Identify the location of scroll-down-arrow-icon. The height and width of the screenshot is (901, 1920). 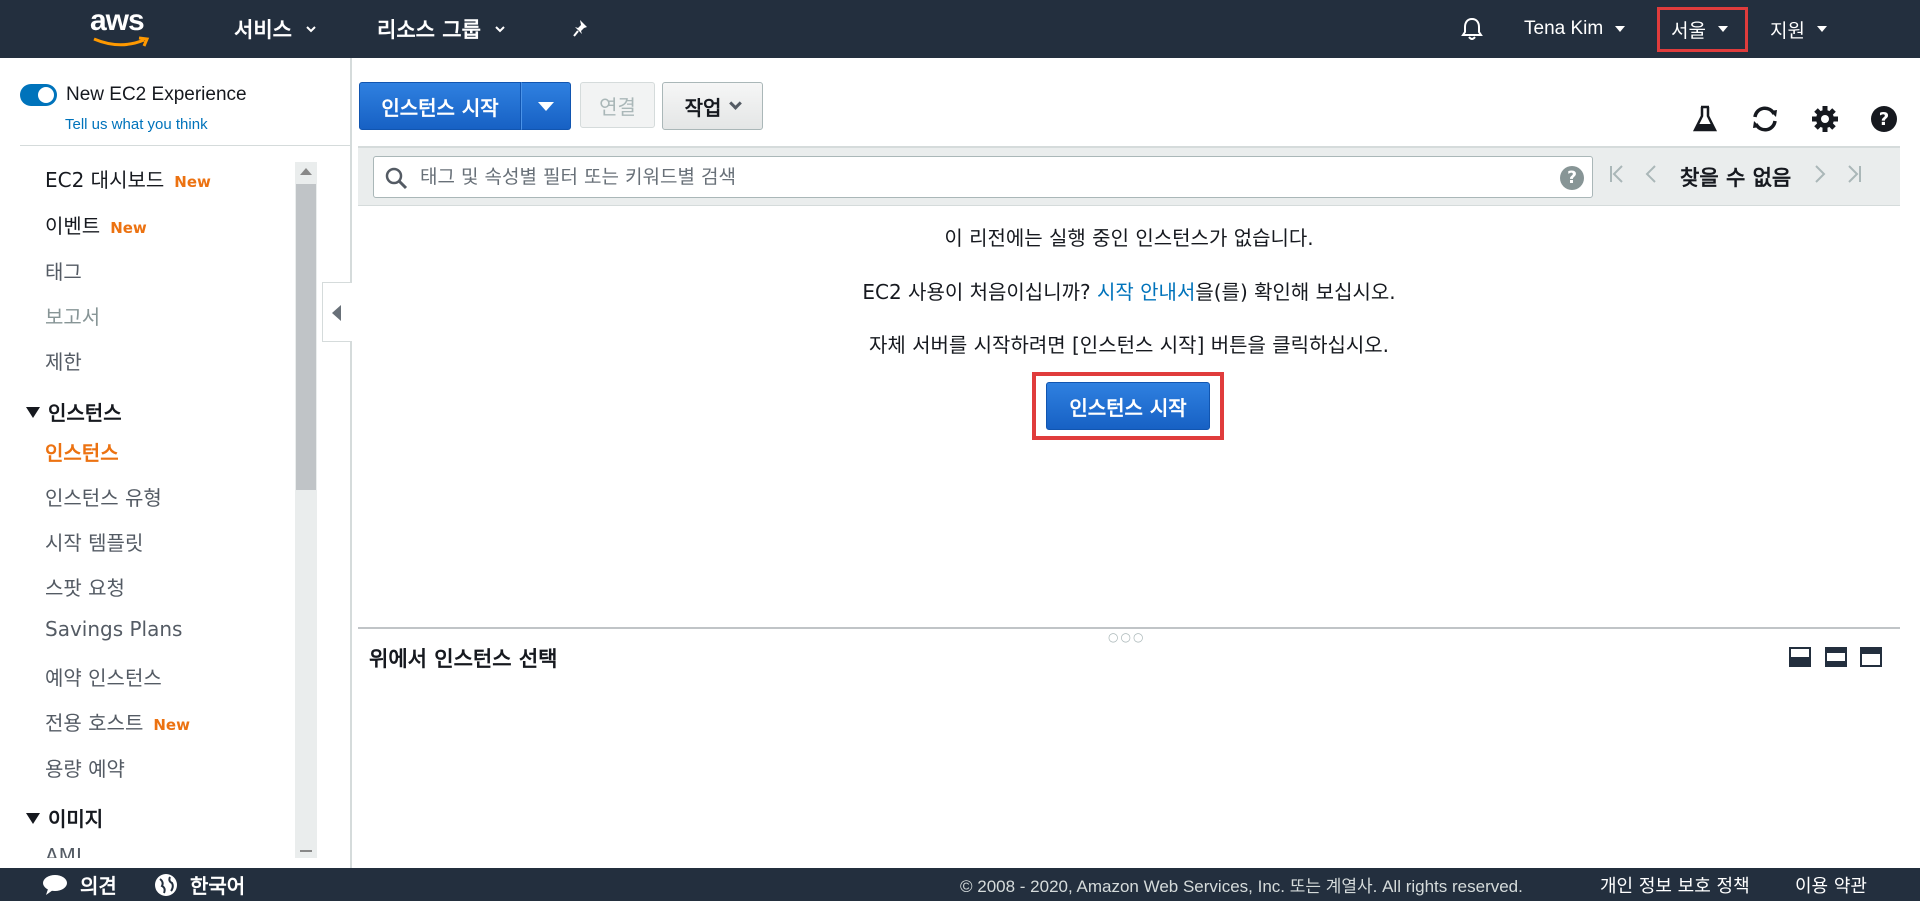
(306, 851).